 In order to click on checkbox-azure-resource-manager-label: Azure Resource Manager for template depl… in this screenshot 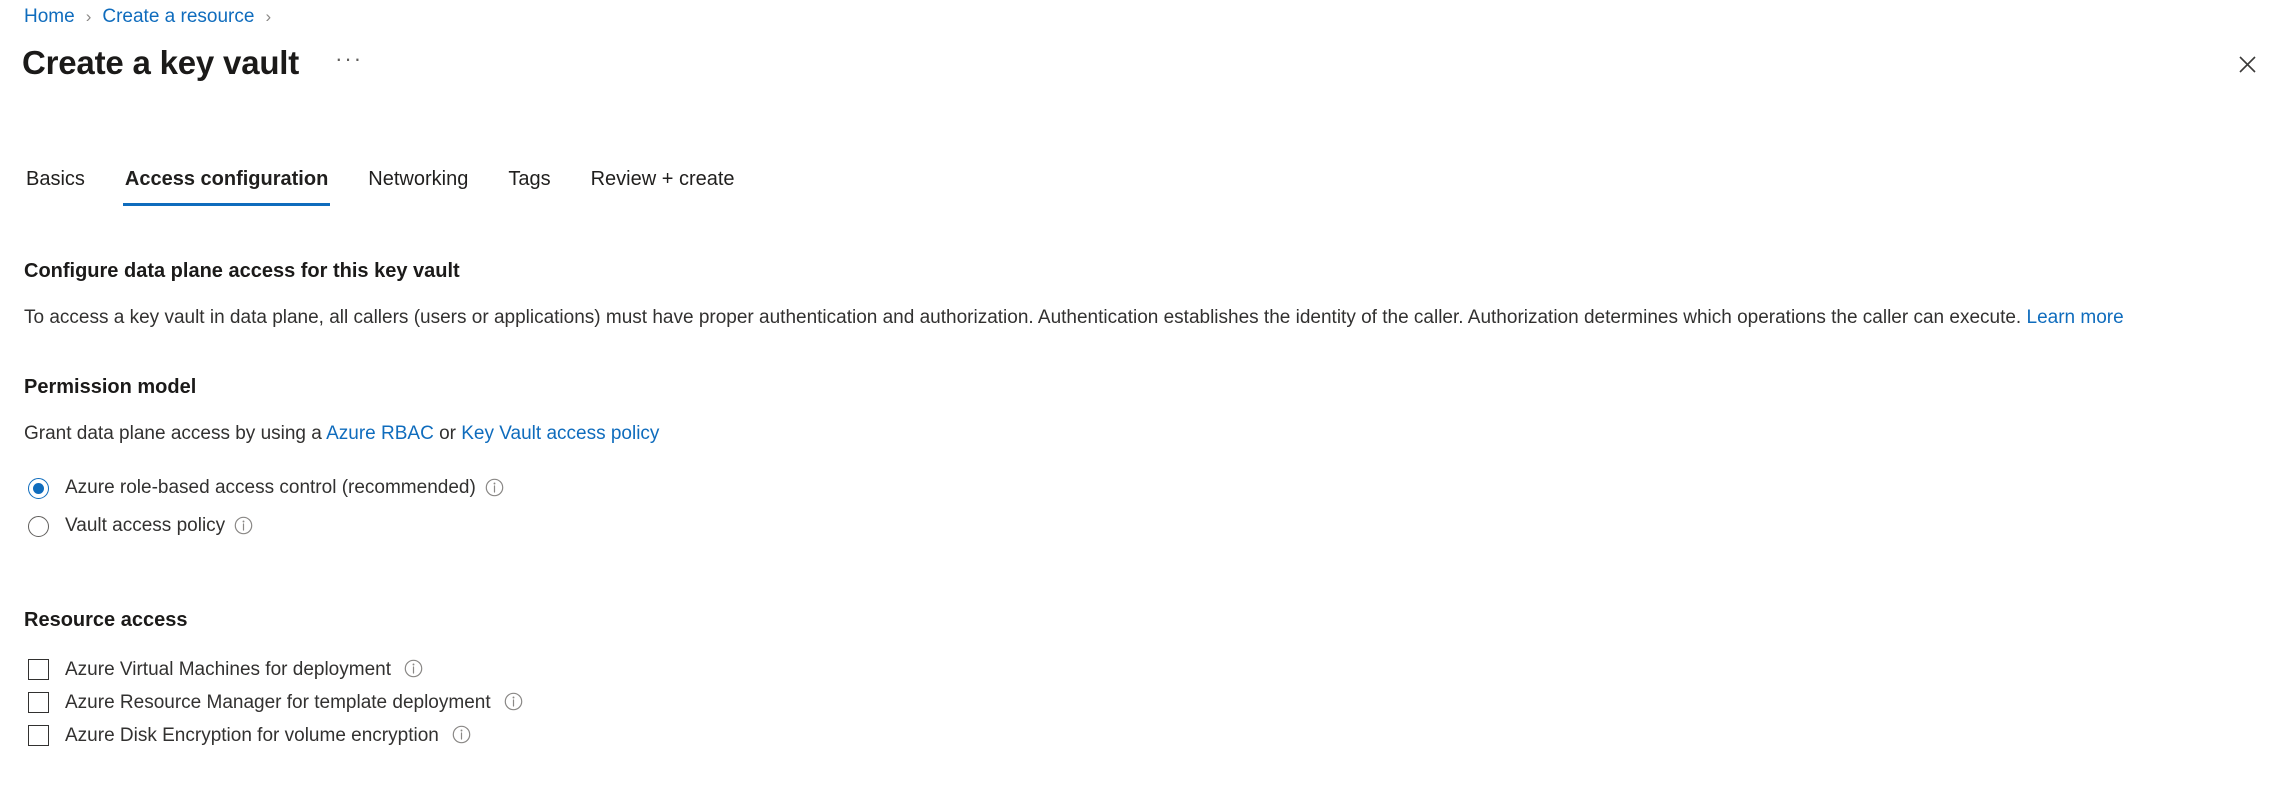, I will do `click(278, 702)`.